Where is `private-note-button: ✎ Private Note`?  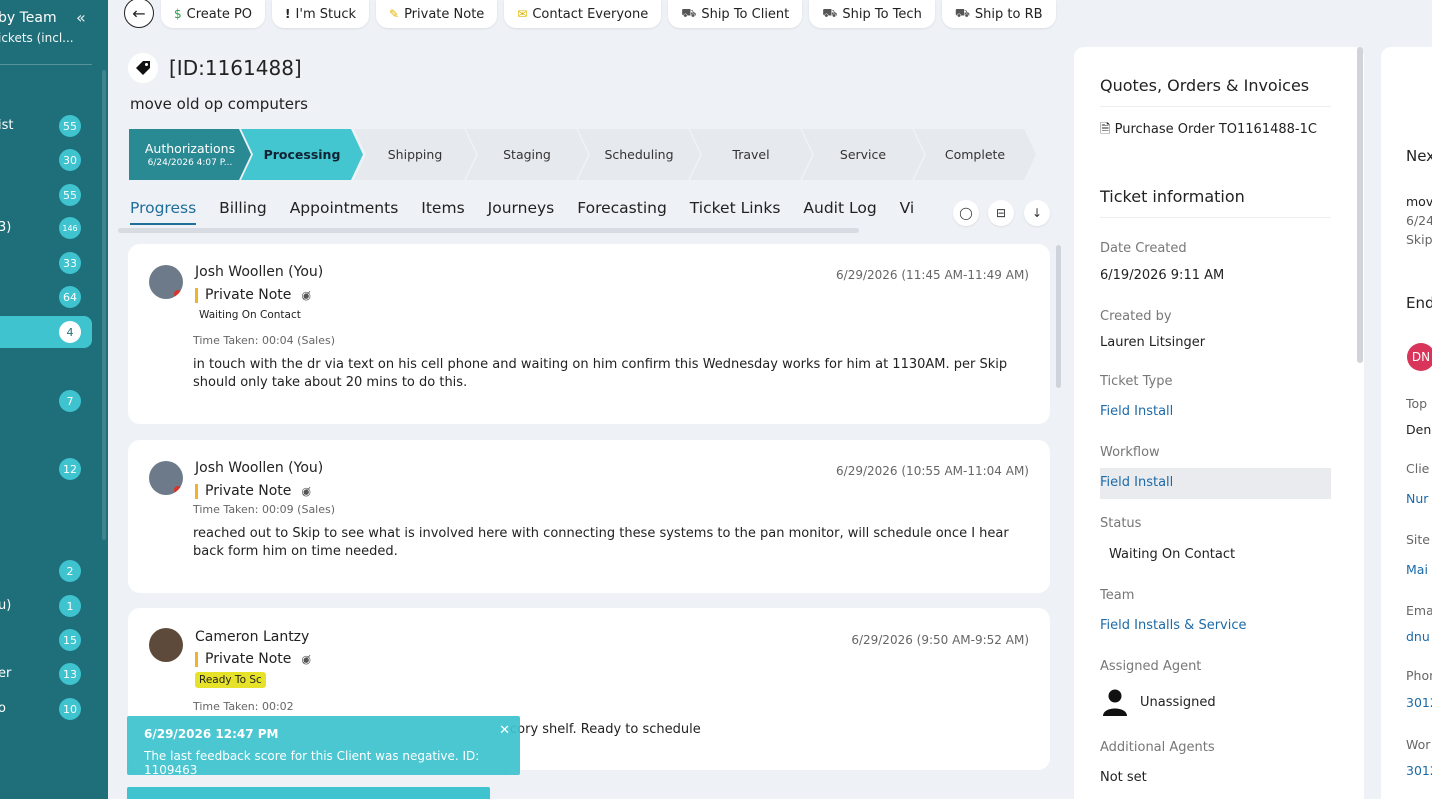
private-note-button: ✎ Private Note is located at coordinates (437, 14).